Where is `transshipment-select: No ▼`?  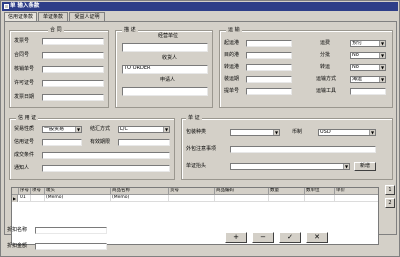 transshipment-select: No ▼ is located at coordinates (368, 67).